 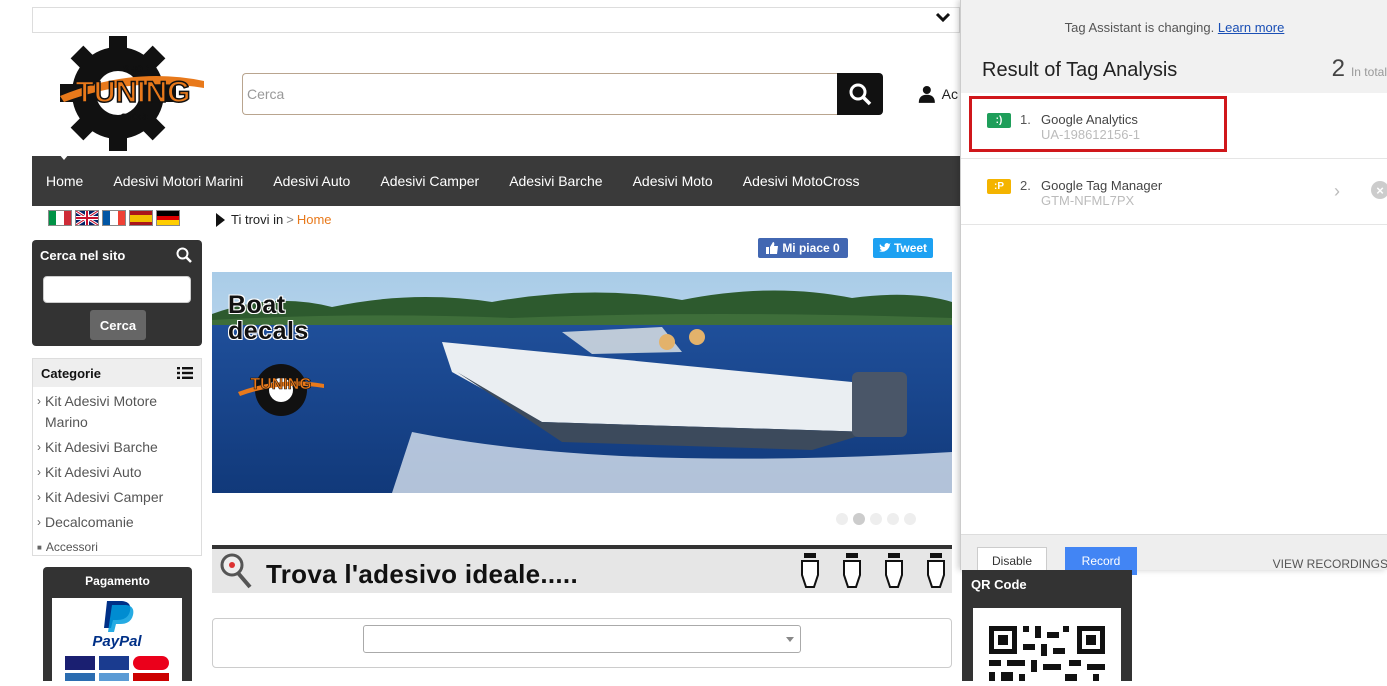 I want to click on banner-logo: TUNING, so click(x=281, y=389).